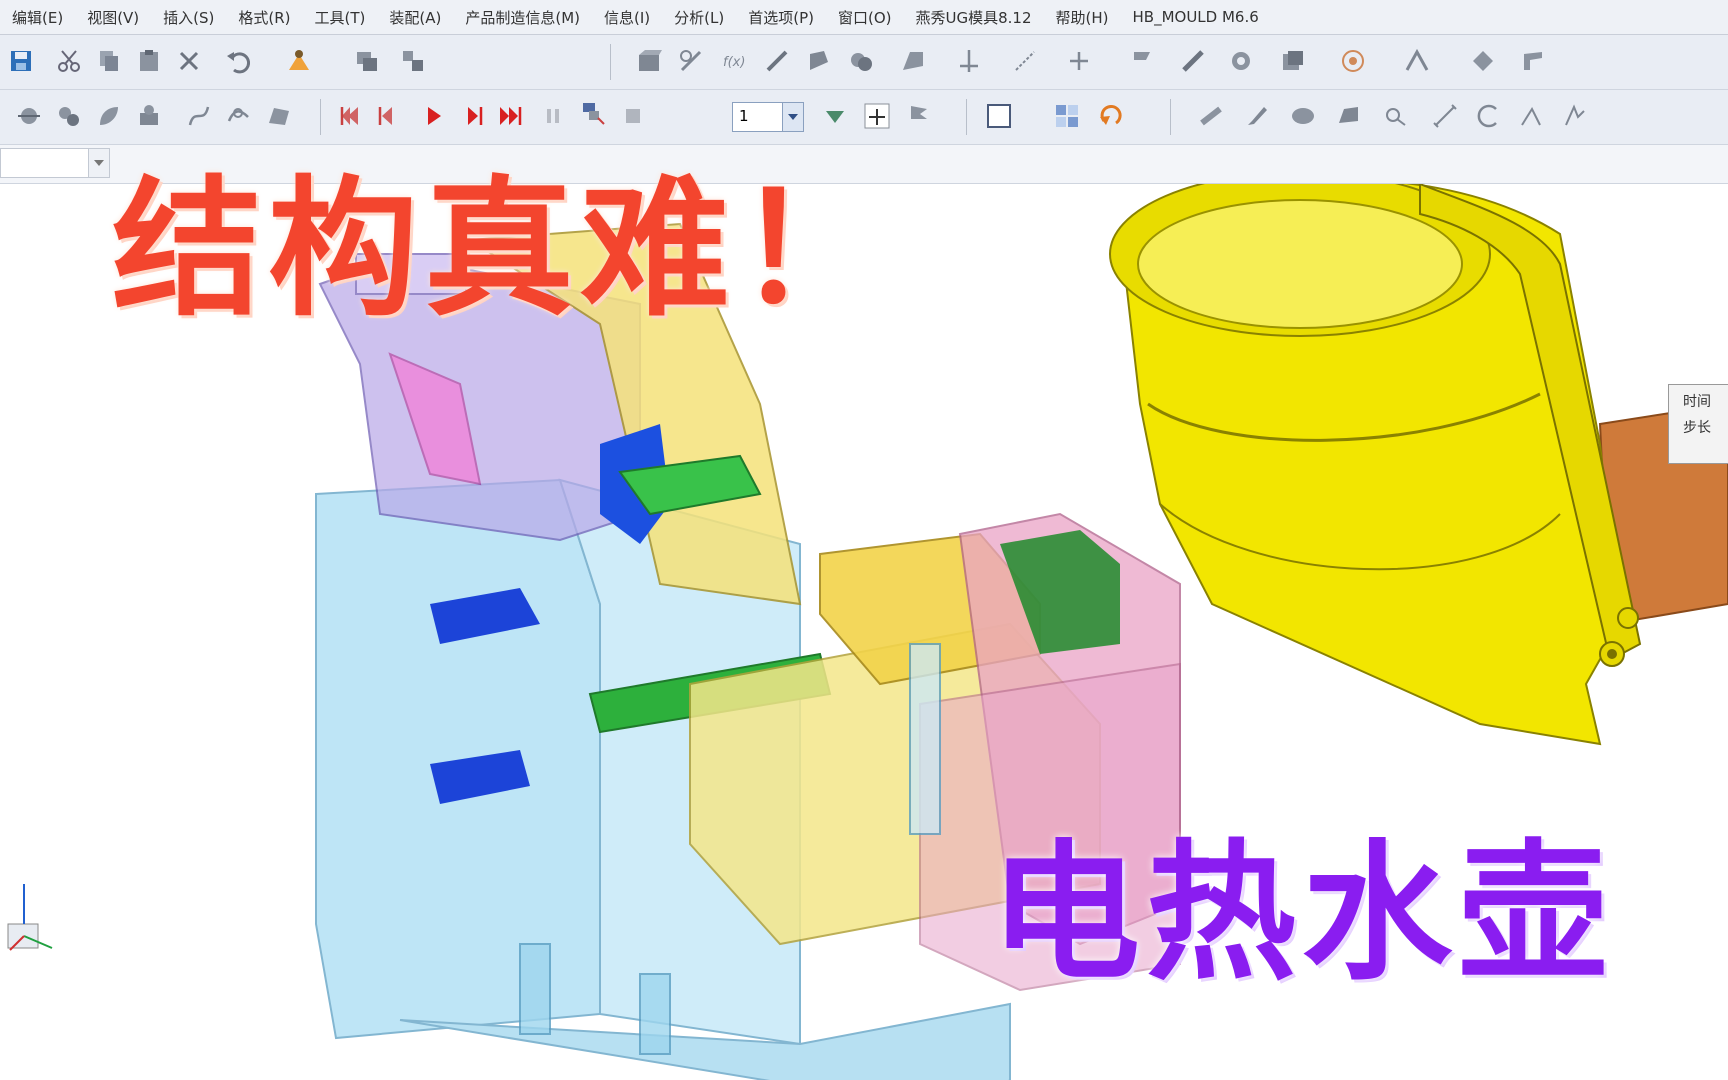  What do you see at coordinates (69, 61) in the screenshot?
I see `cut-icon` at bounding box center [69, 61].